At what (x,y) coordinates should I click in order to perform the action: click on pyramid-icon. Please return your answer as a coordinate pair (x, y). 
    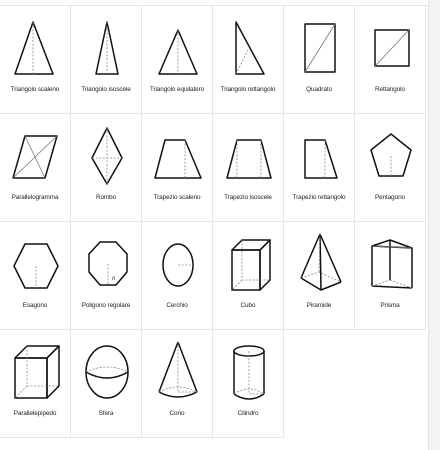
    Looking at the image, I should click on (321, 262).